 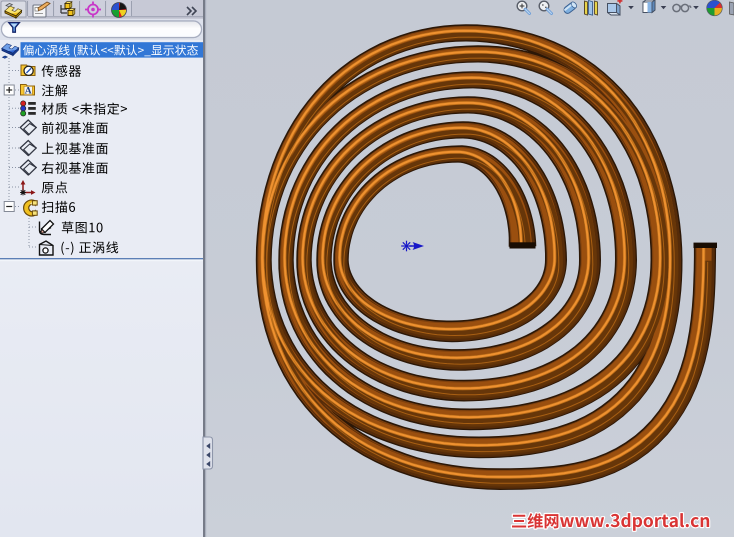 I want to click on svg-text: A, so click(x=28, y=92).